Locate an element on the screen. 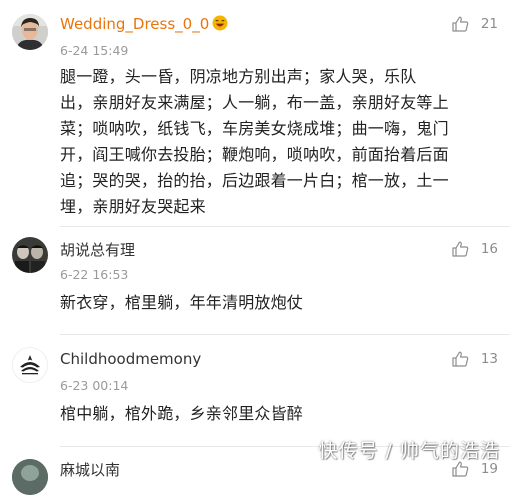  divider is located at coordinates (285, 226).